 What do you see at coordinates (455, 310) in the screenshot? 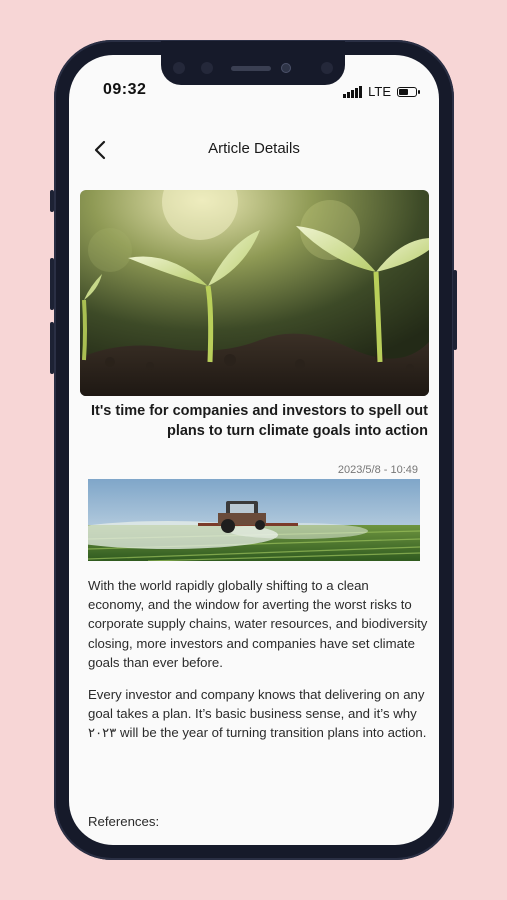
I see `power-button` at bounding box center [455, 310].